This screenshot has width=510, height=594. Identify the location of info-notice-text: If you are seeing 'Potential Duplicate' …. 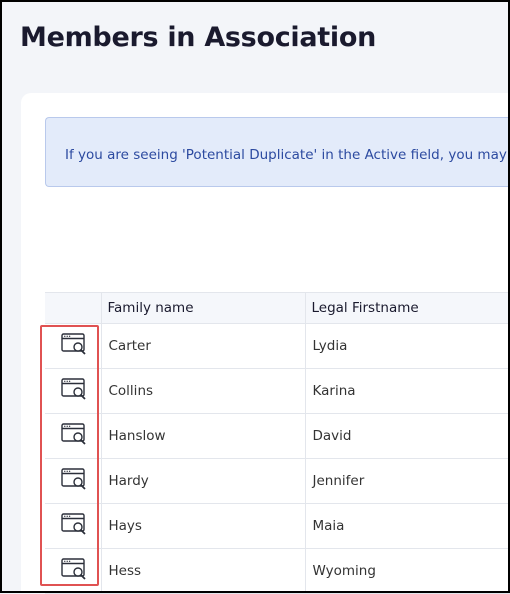
(286, 155).